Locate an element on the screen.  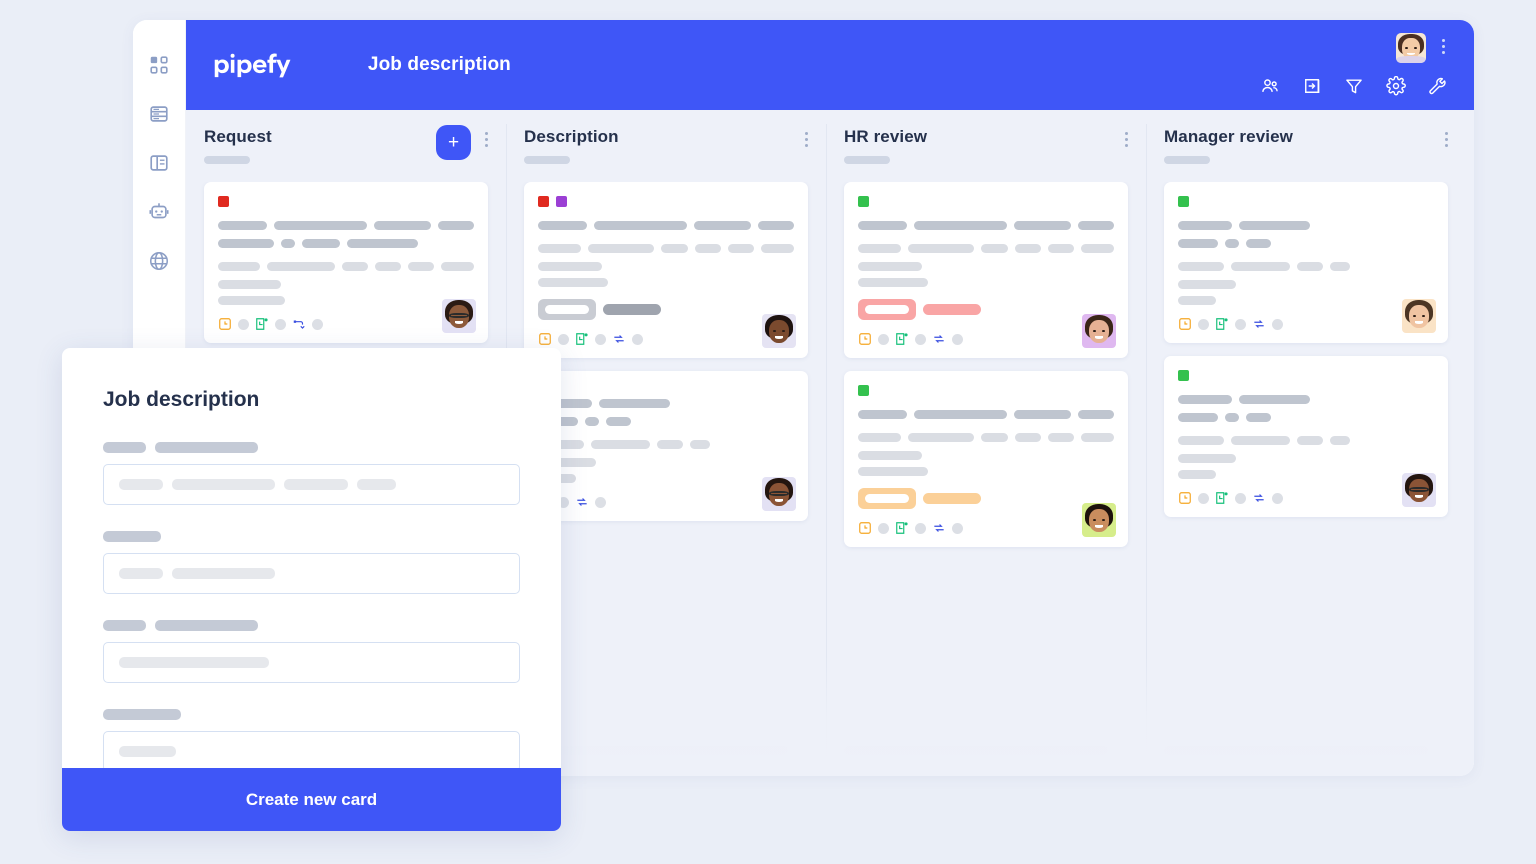
apps-grid-icon is located at coordinates (159, 65).